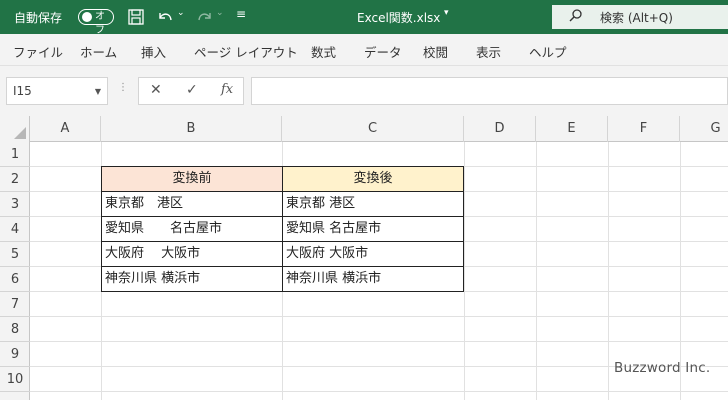 This screenshot has height=400, width=728. Describe the element at coordinates (191, 129) in the screenshot. I see `column-header-b: B` at that location.